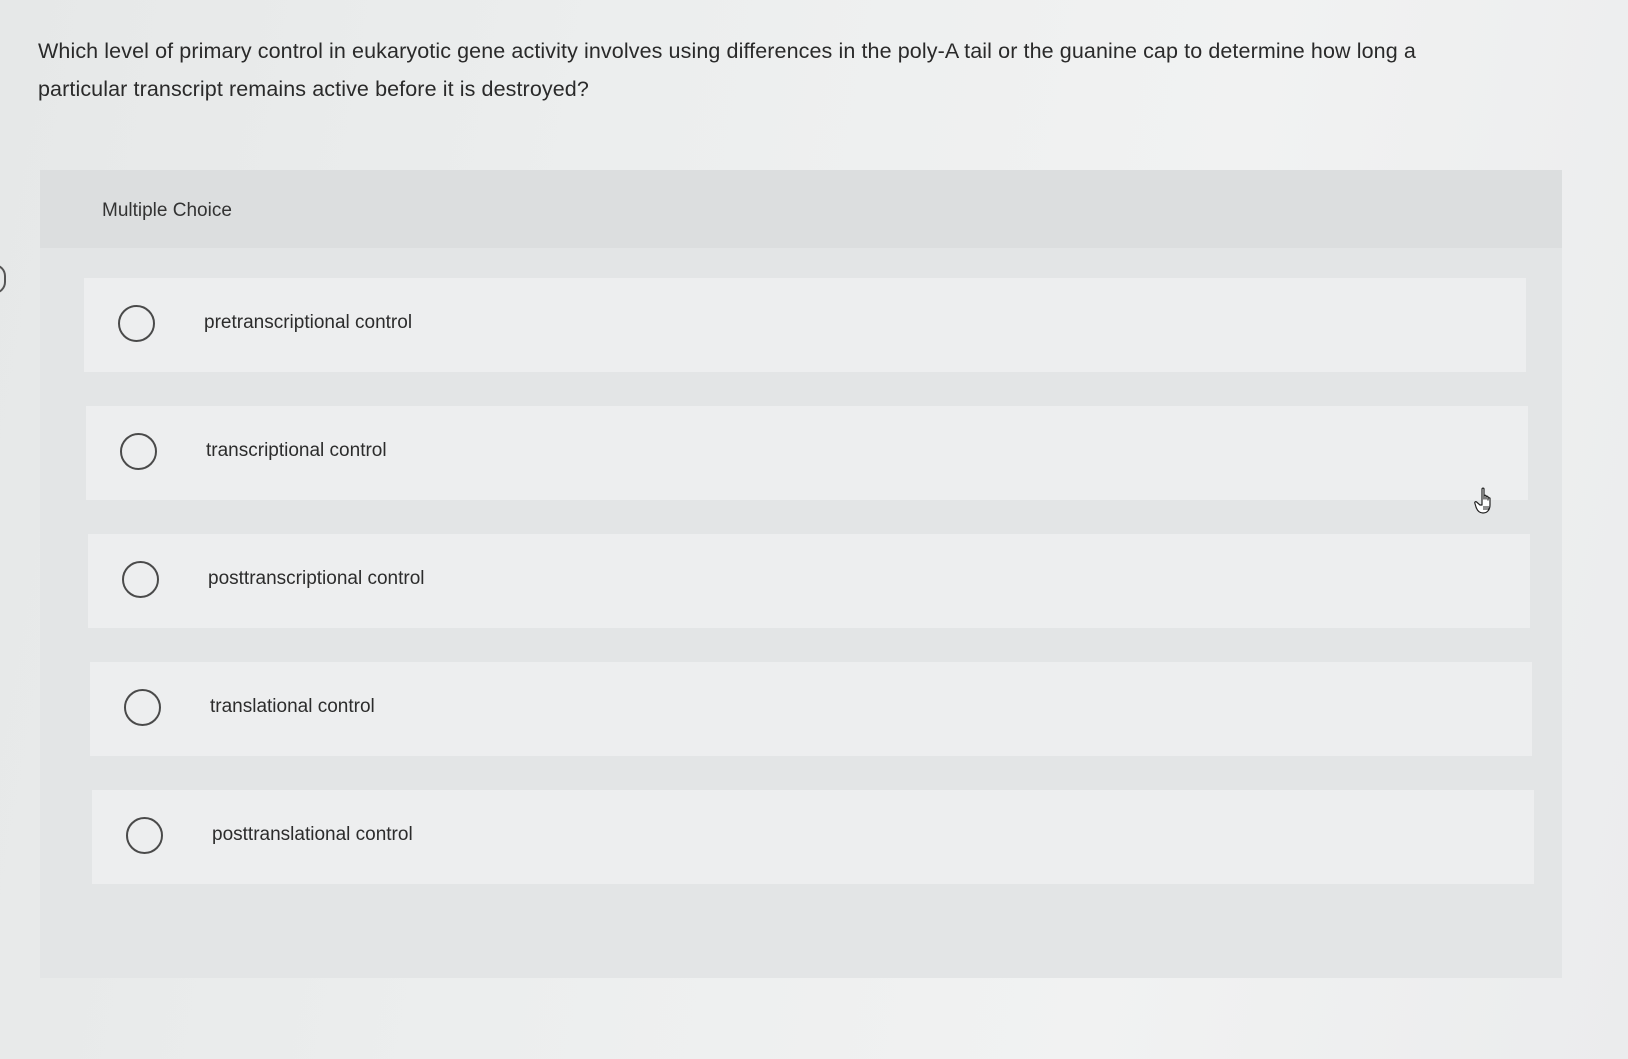 The image size is (1628, 1059). I want to click on panel-header: Multiple Choice, so click(801, 209).